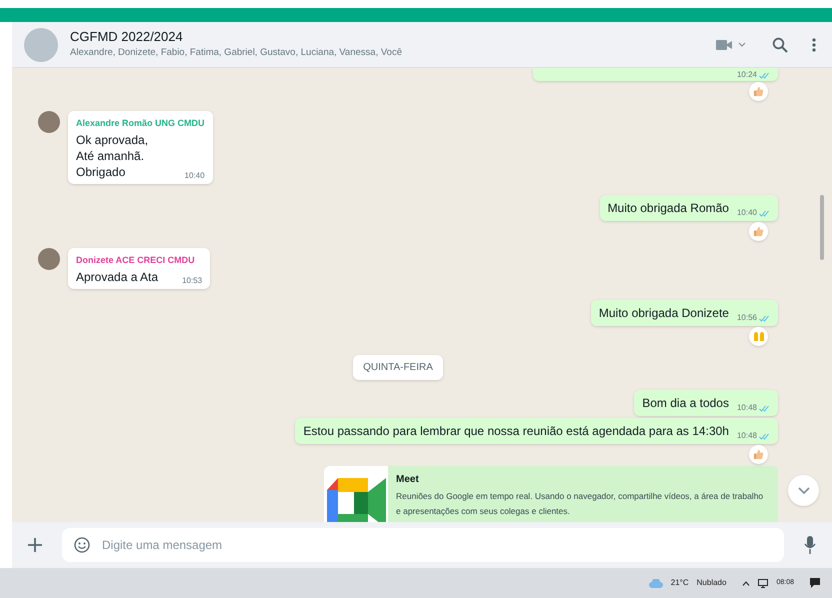 The width and height of the screenshot is (832, 598). What do you see at coordinates (580, 504) in the screenshot?
I see `link-description: Reuniões do Google em tempo real. Usando o navegador, compartilhe vídeos, a área de trabalho e apresentações com seus colegas e clientes.` at bounding box center [580, 504].